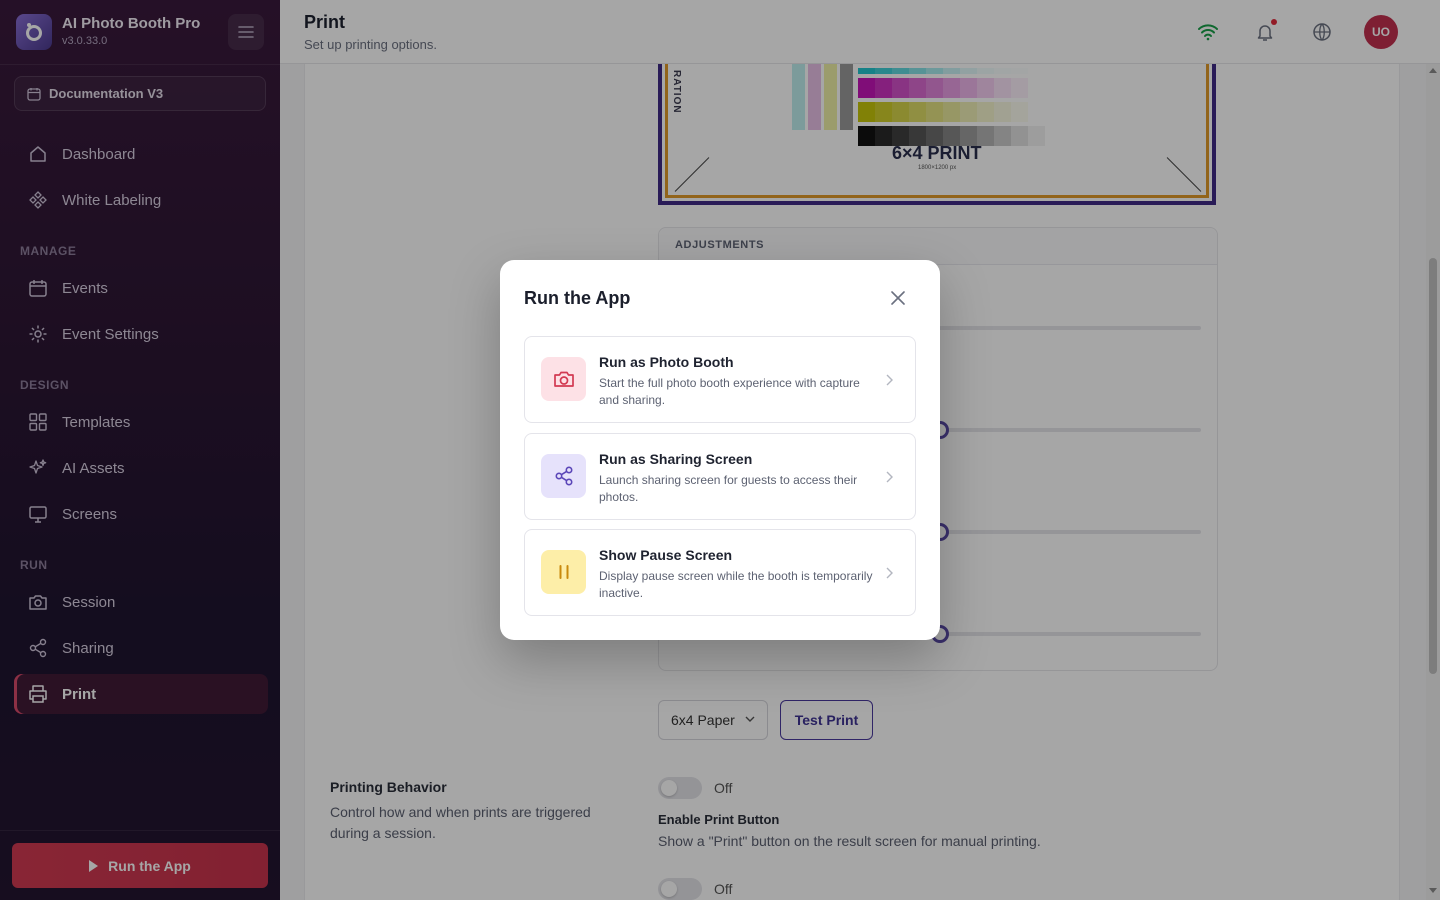 Image resolution: width=1440 pixels, height=900 pixels. I want to click on close-icon, so click(898, 298).